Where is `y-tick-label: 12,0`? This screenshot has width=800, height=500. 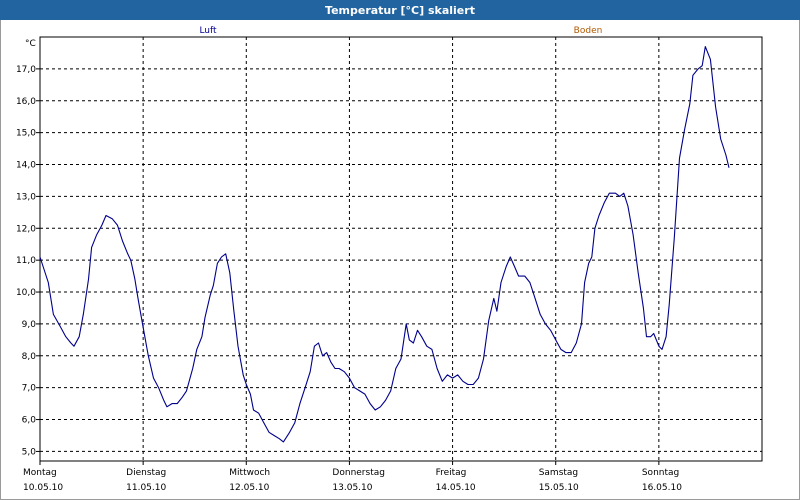 y-tick-label: 12,0 is located at coordinates (26, 229).